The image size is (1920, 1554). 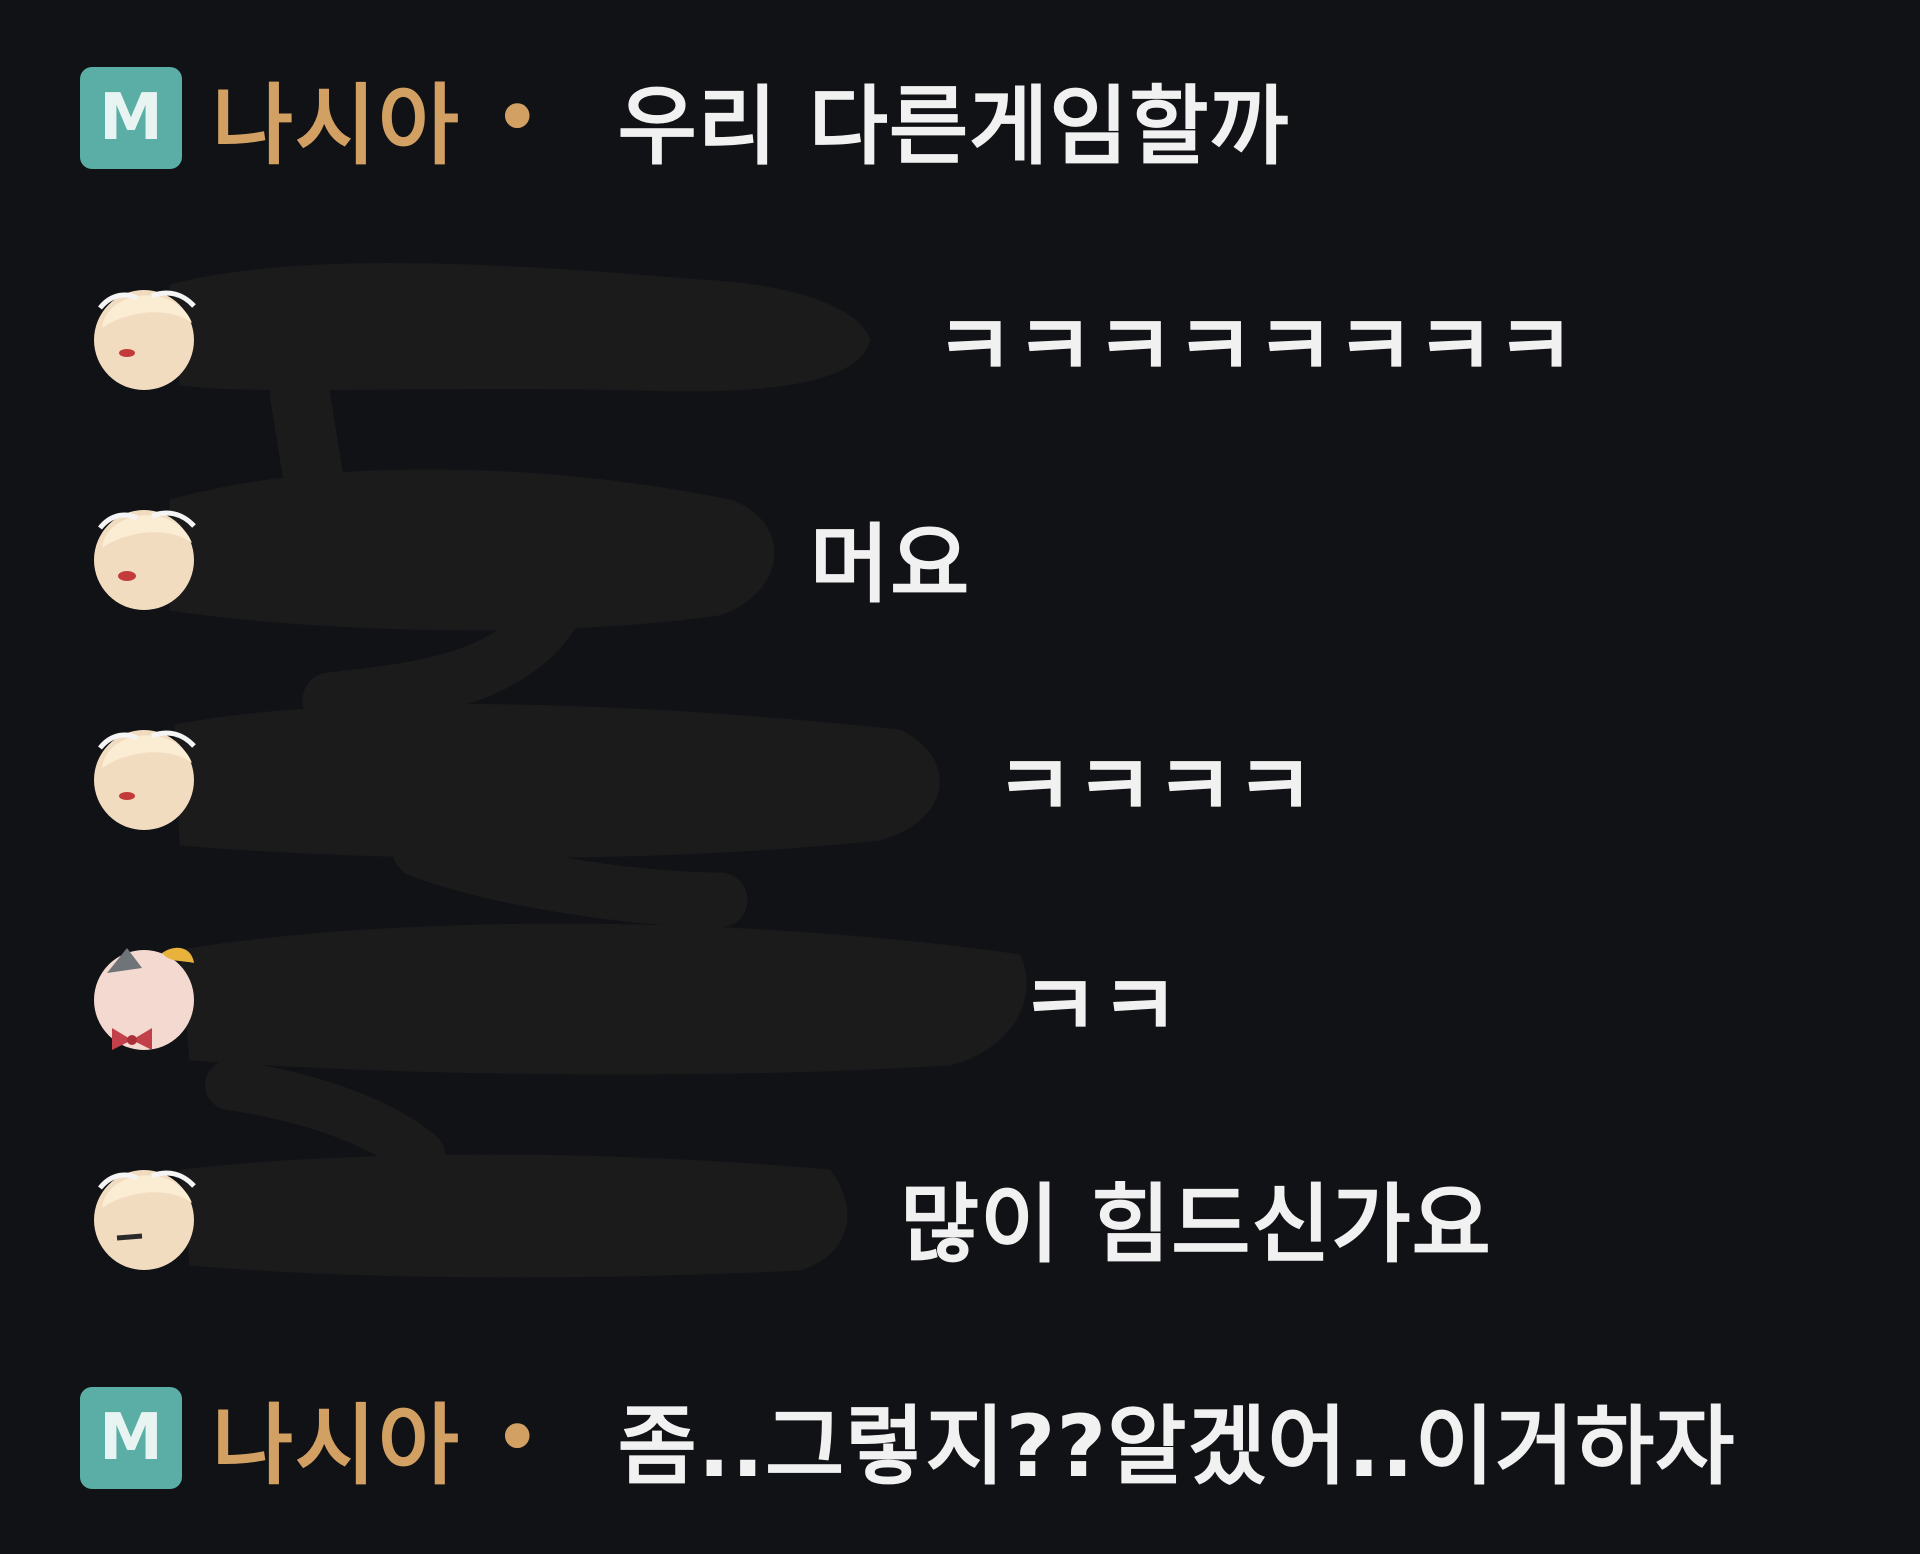 I want to click on chat-message: ㅋㅋㅋㅋㅋㅋㅋㅋ, so click(x=1255, y=338).